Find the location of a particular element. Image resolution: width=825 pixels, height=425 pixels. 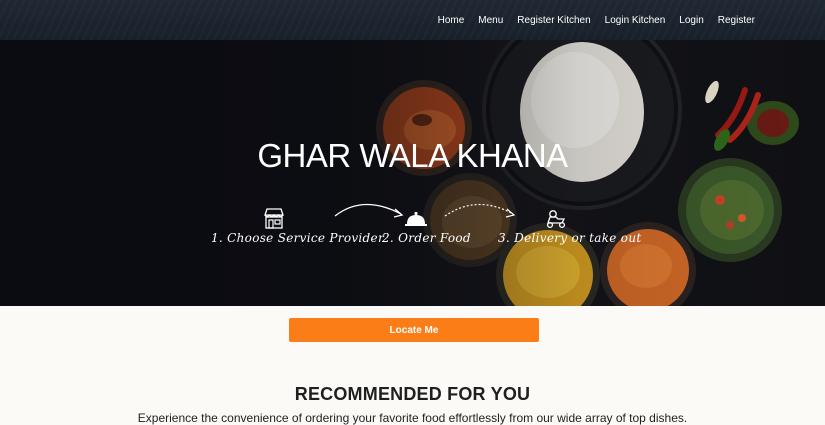

hero-title: GHAR WALA KHANA is located at coordinates (412, 155).